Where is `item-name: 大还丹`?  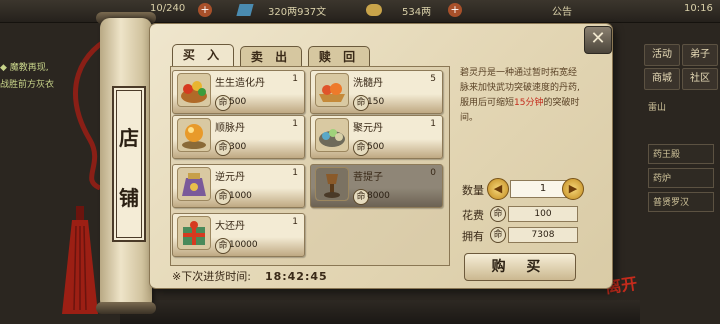 item-name: 大还丹 is located at coordinates (230, 226).